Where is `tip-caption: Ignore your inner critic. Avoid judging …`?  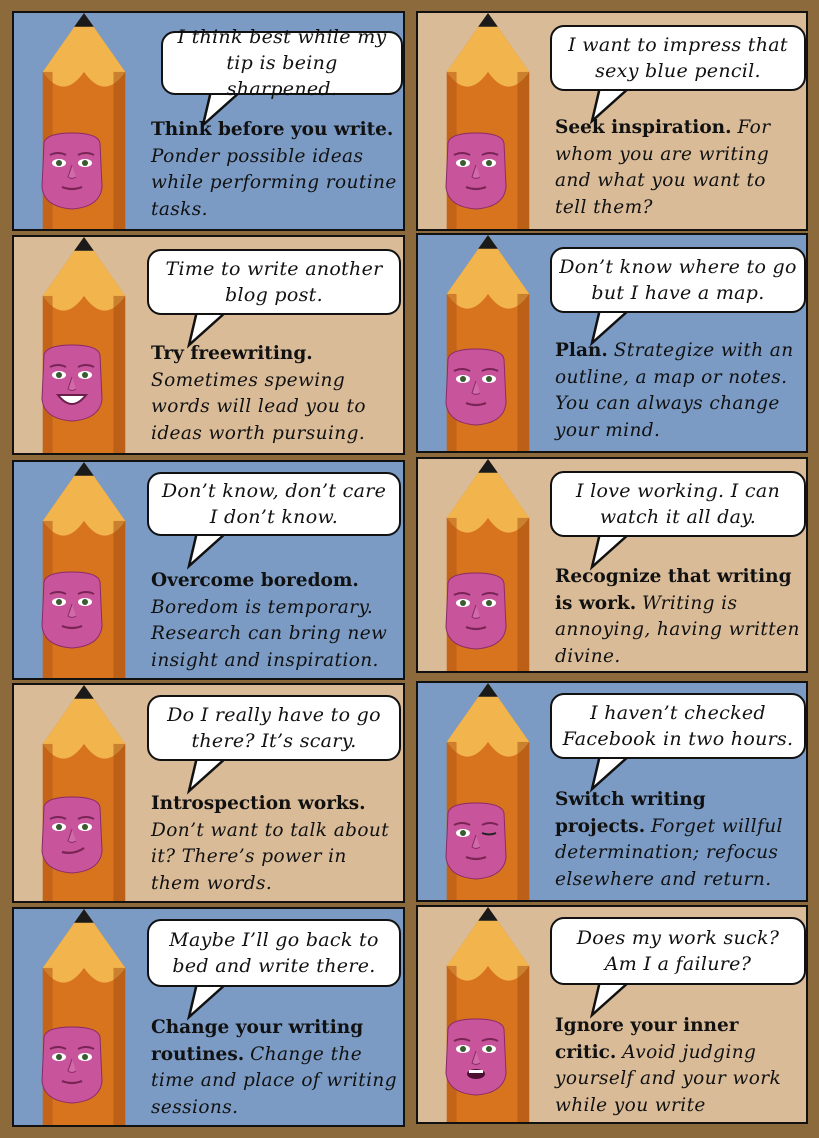
tip-caption: Ignore your inner critic. Avoid judging … is located at coordinates (678, 1066).